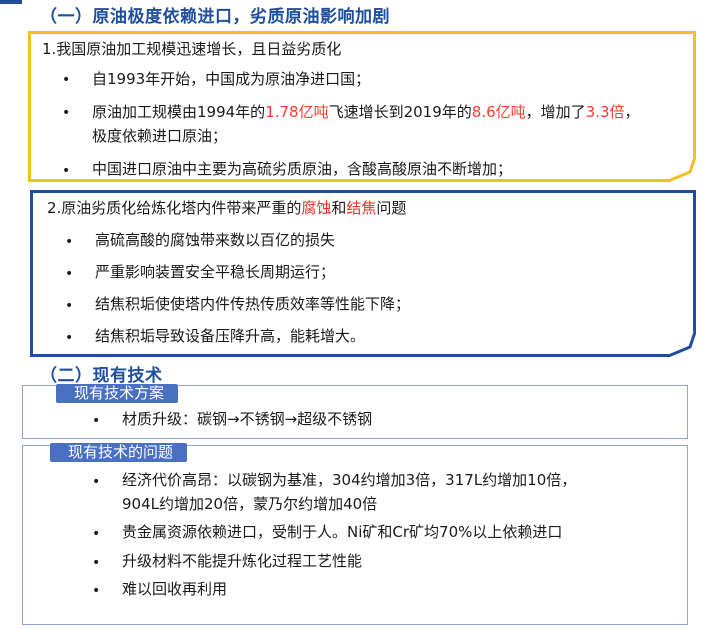  What do you see at coordinates (192, 49) in the screenshot?
I see `box1-heading: 1.我国原油加工规模迅速增长，且日益劣质化` at bounding box center [192, 49].